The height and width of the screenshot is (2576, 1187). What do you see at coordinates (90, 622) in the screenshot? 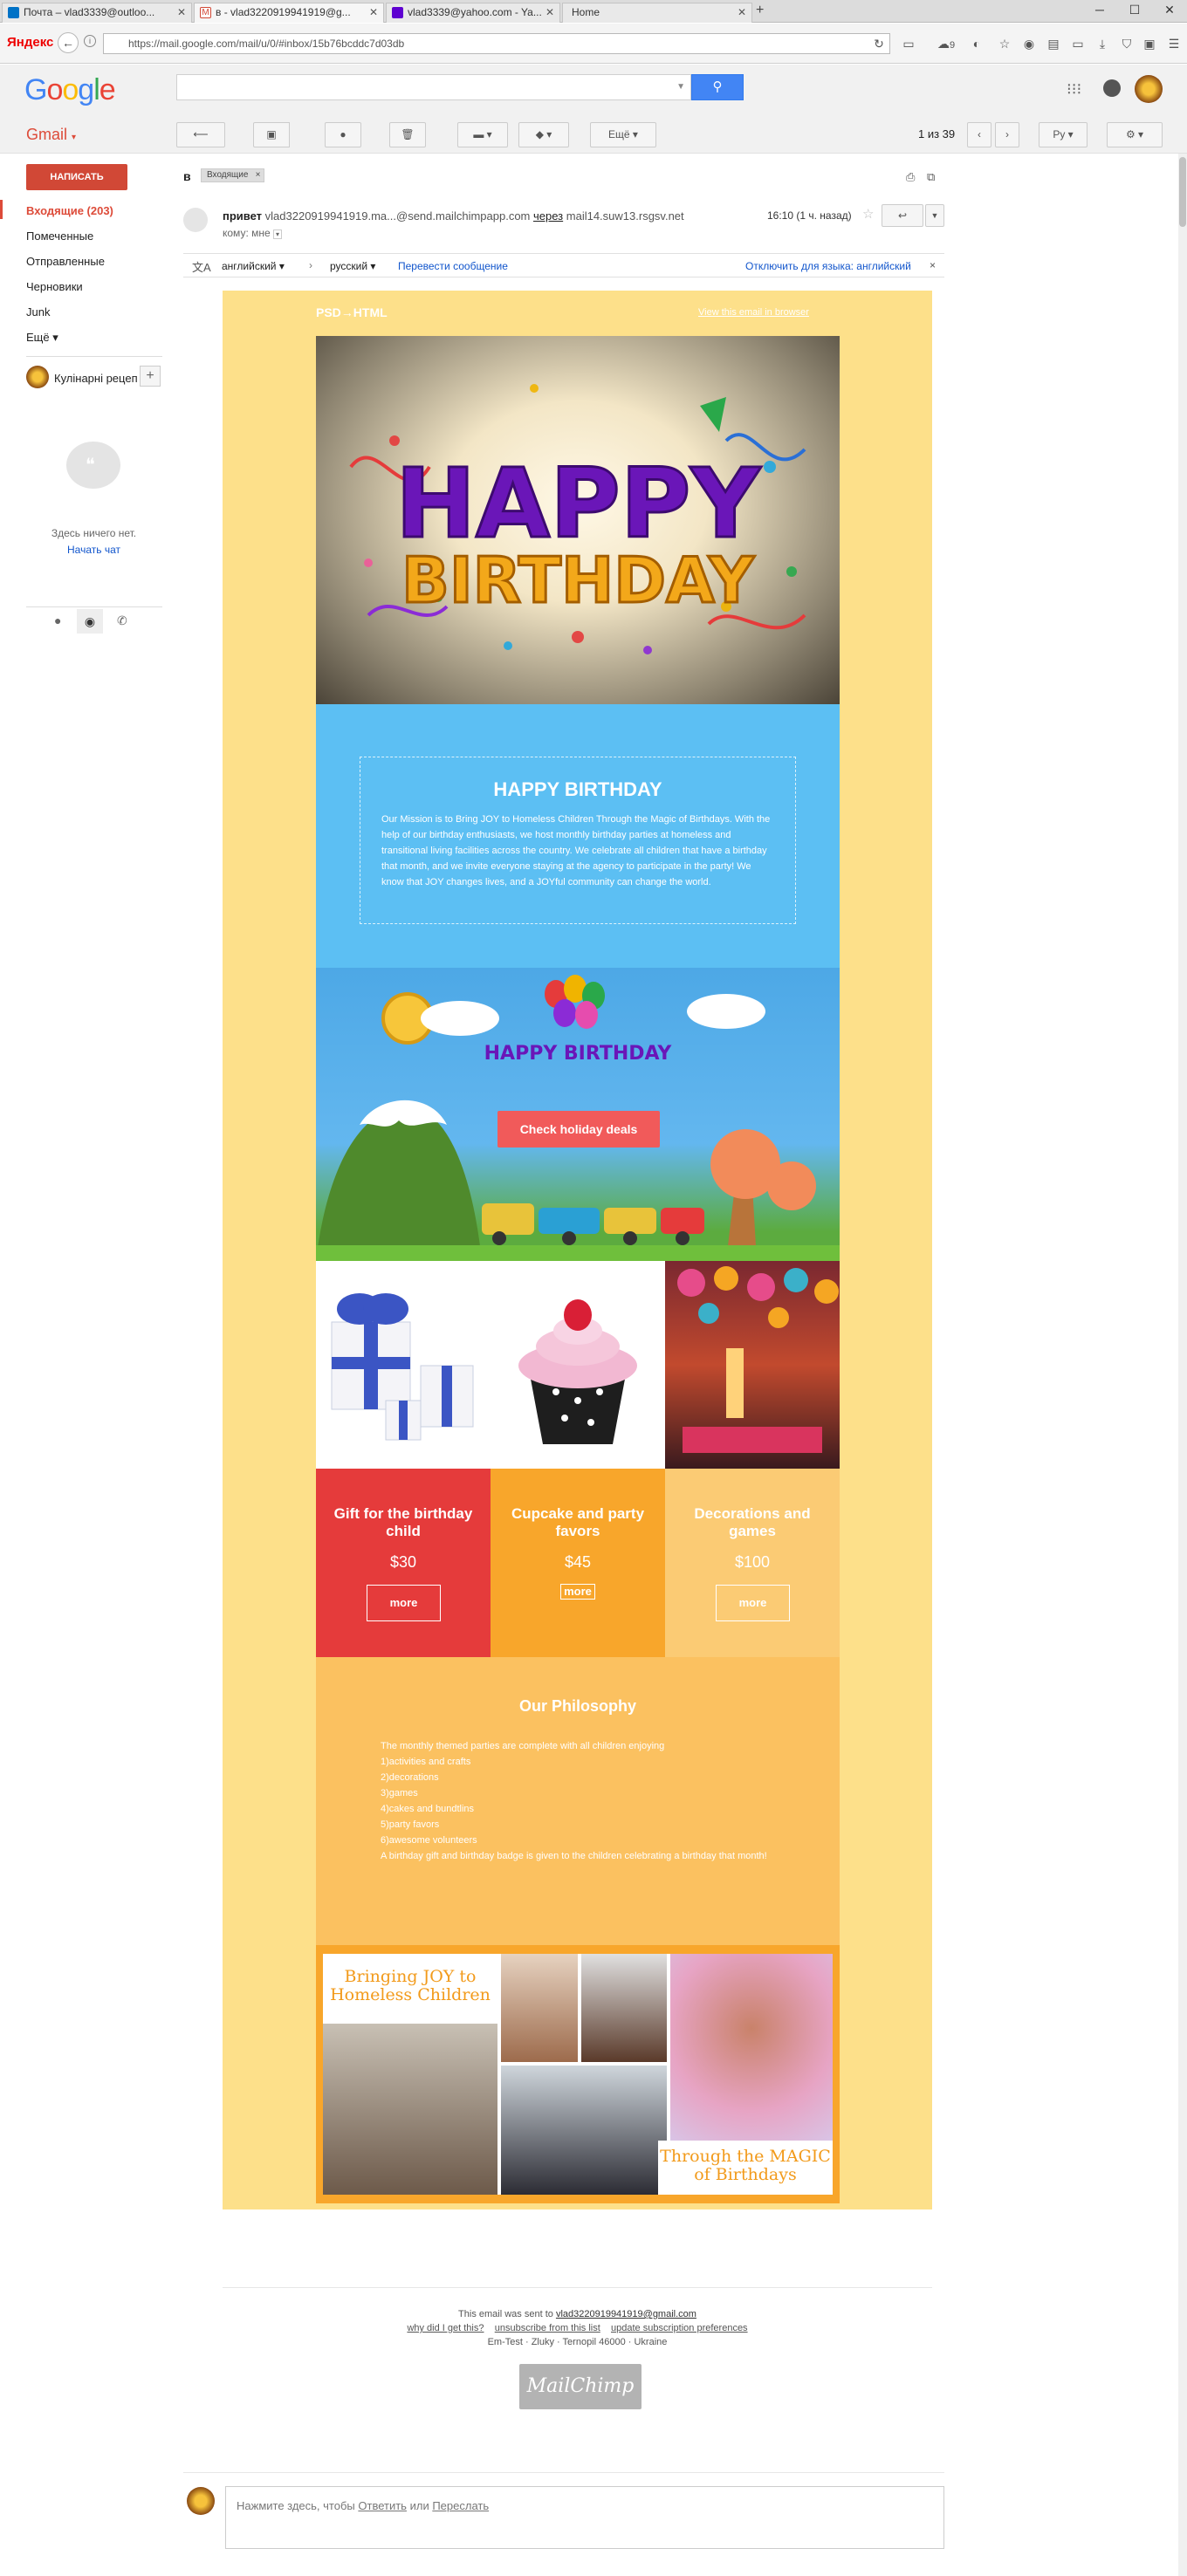
I see `chat-bubble-icon: ◉` at bounding box center [90, 622].